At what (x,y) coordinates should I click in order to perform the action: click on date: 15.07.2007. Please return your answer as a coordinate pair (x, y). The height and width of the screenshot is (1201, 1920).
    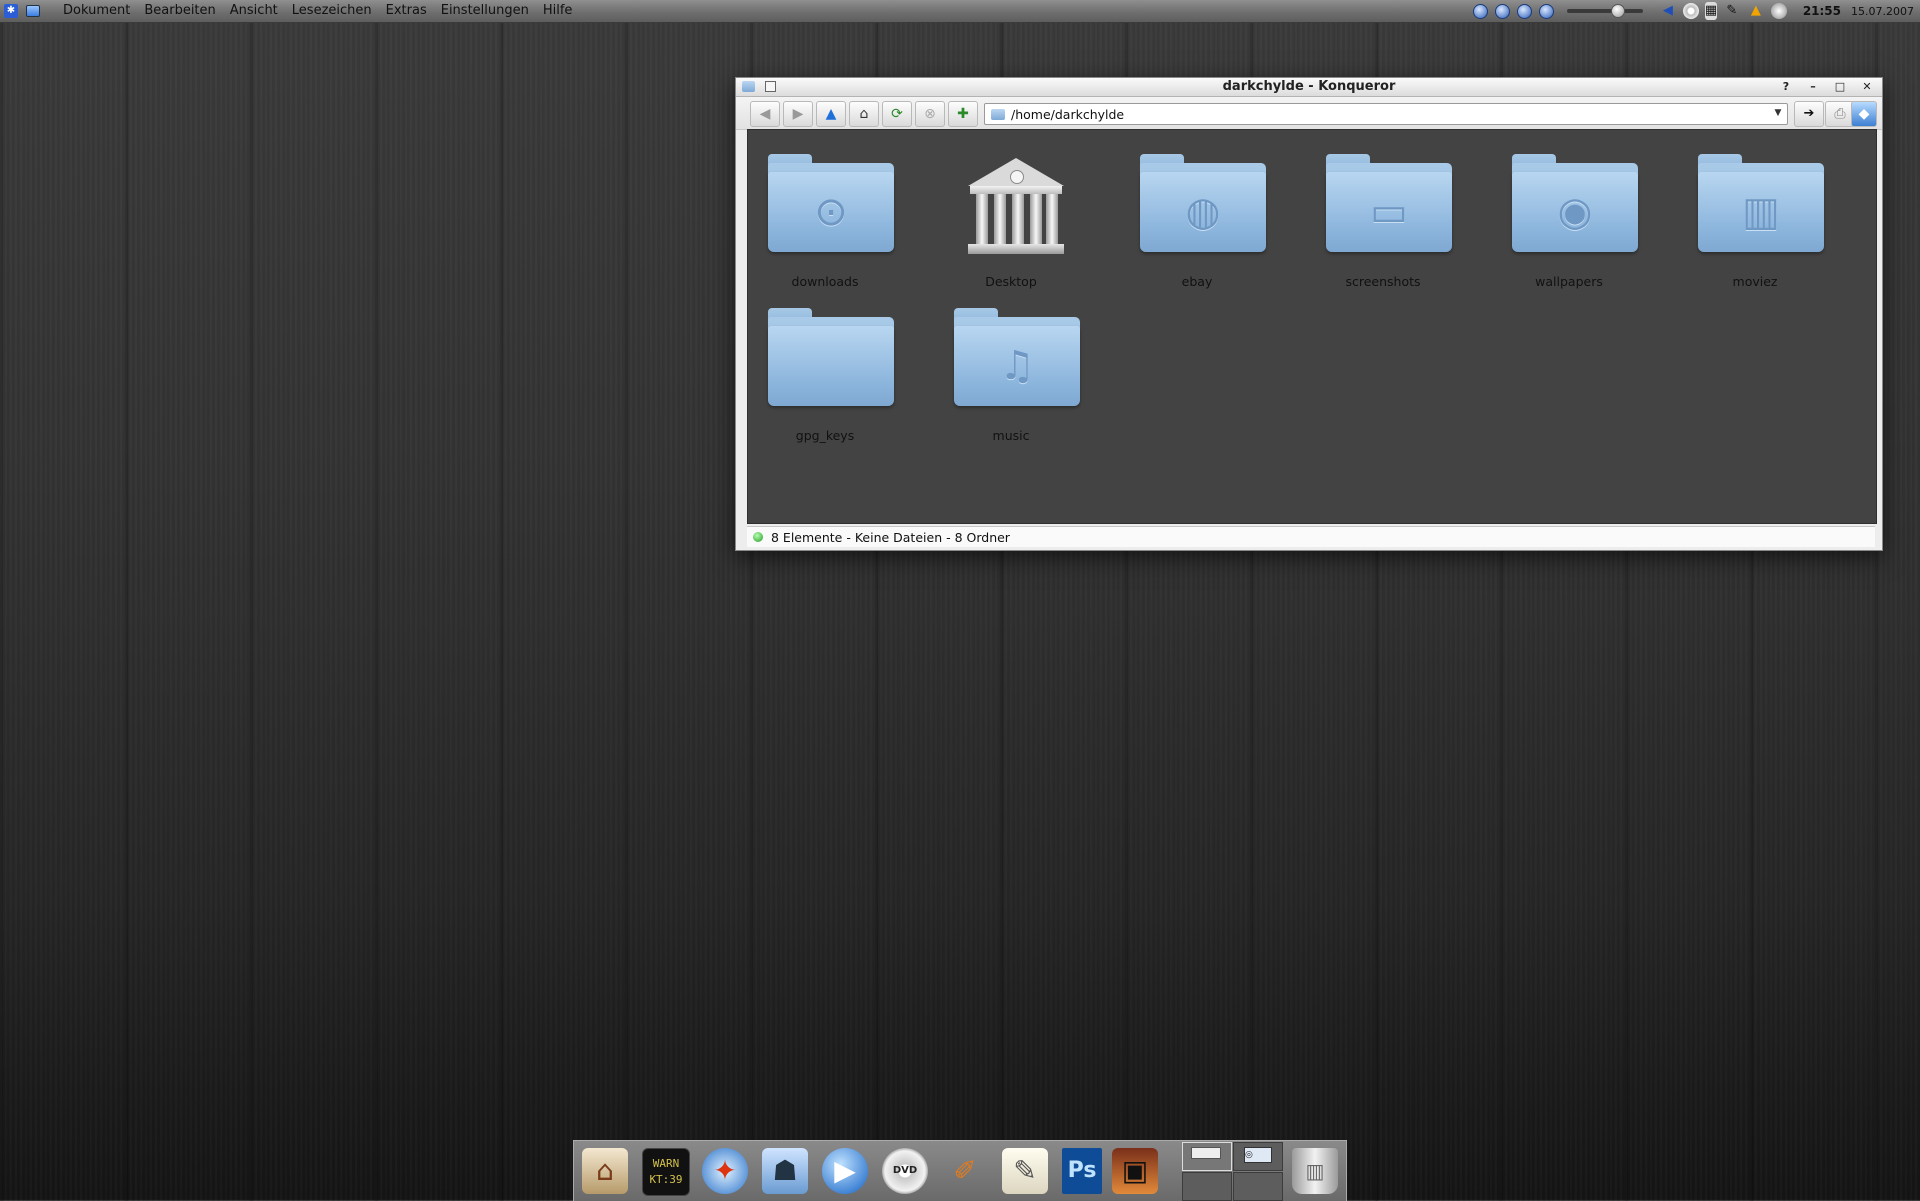
    Looking at the image, I should click on (1882, 11).